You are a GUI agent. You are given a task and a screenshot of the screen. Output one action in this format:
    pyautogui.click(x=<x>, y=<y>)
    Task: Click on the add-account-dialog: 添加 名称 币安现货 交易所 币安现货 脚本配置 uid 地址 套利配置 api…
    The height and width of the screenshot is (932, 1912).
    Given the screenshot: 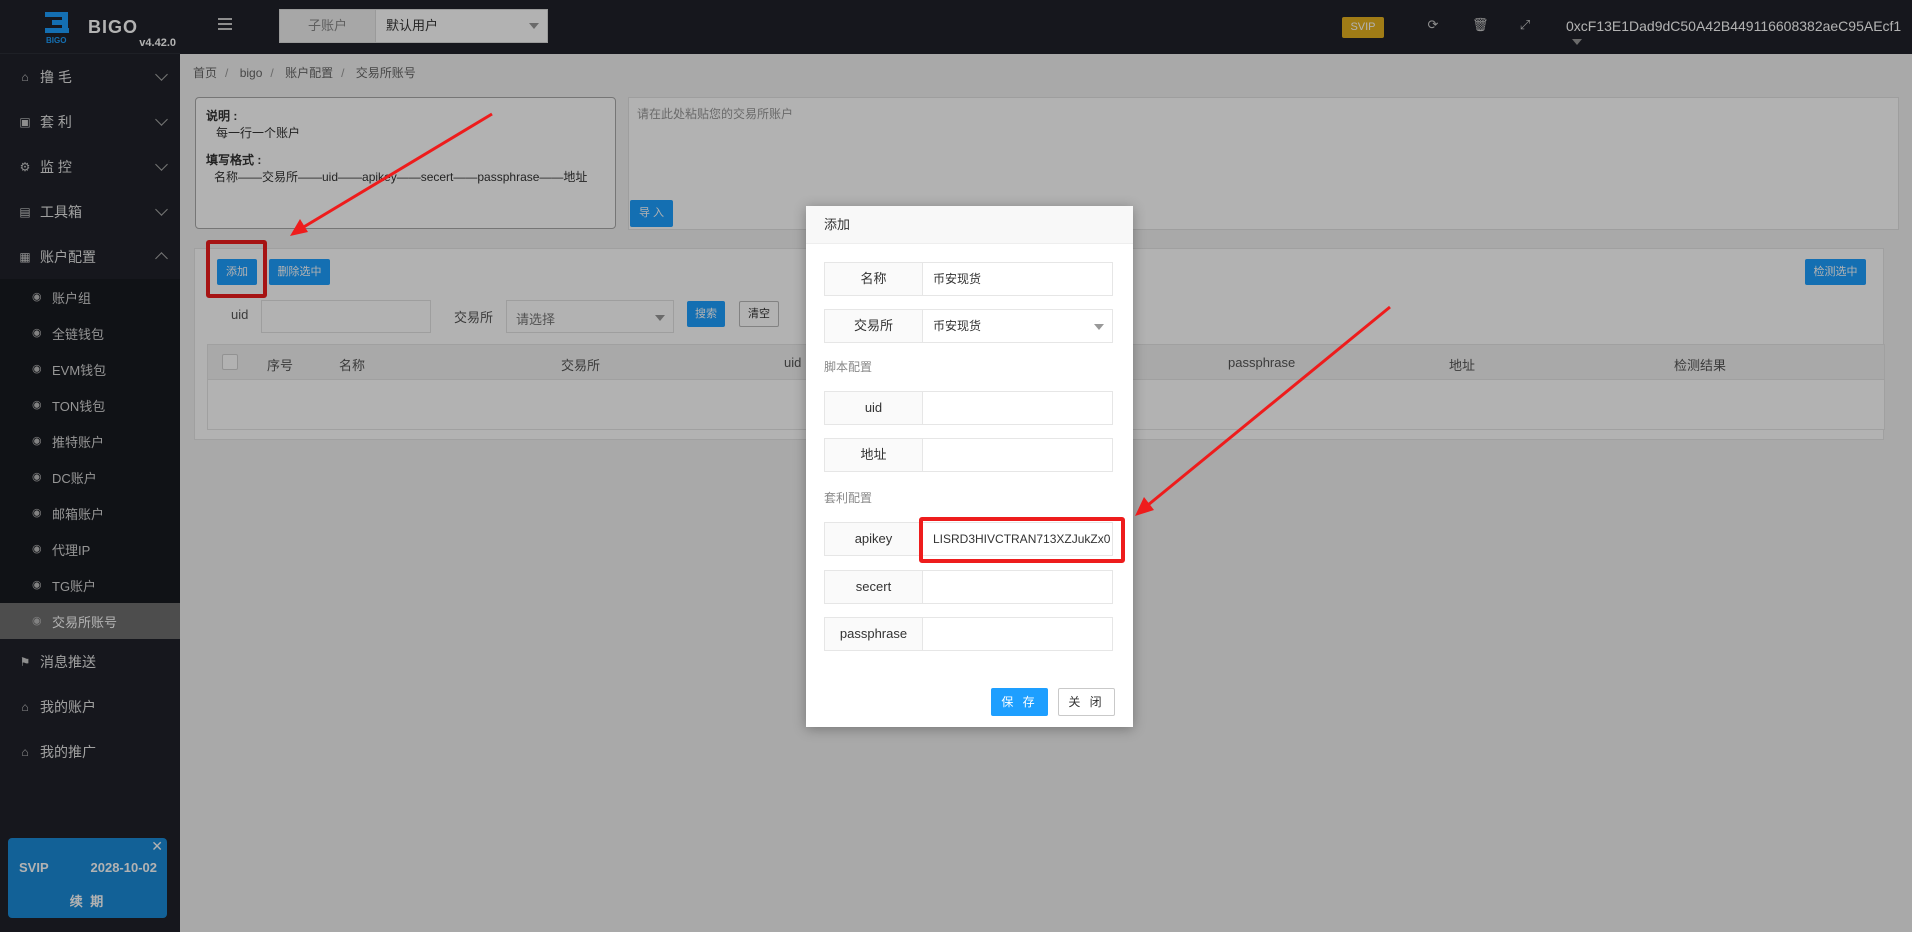 What is the action you would take?
    pyautogui.click(x=969, y=466)
    